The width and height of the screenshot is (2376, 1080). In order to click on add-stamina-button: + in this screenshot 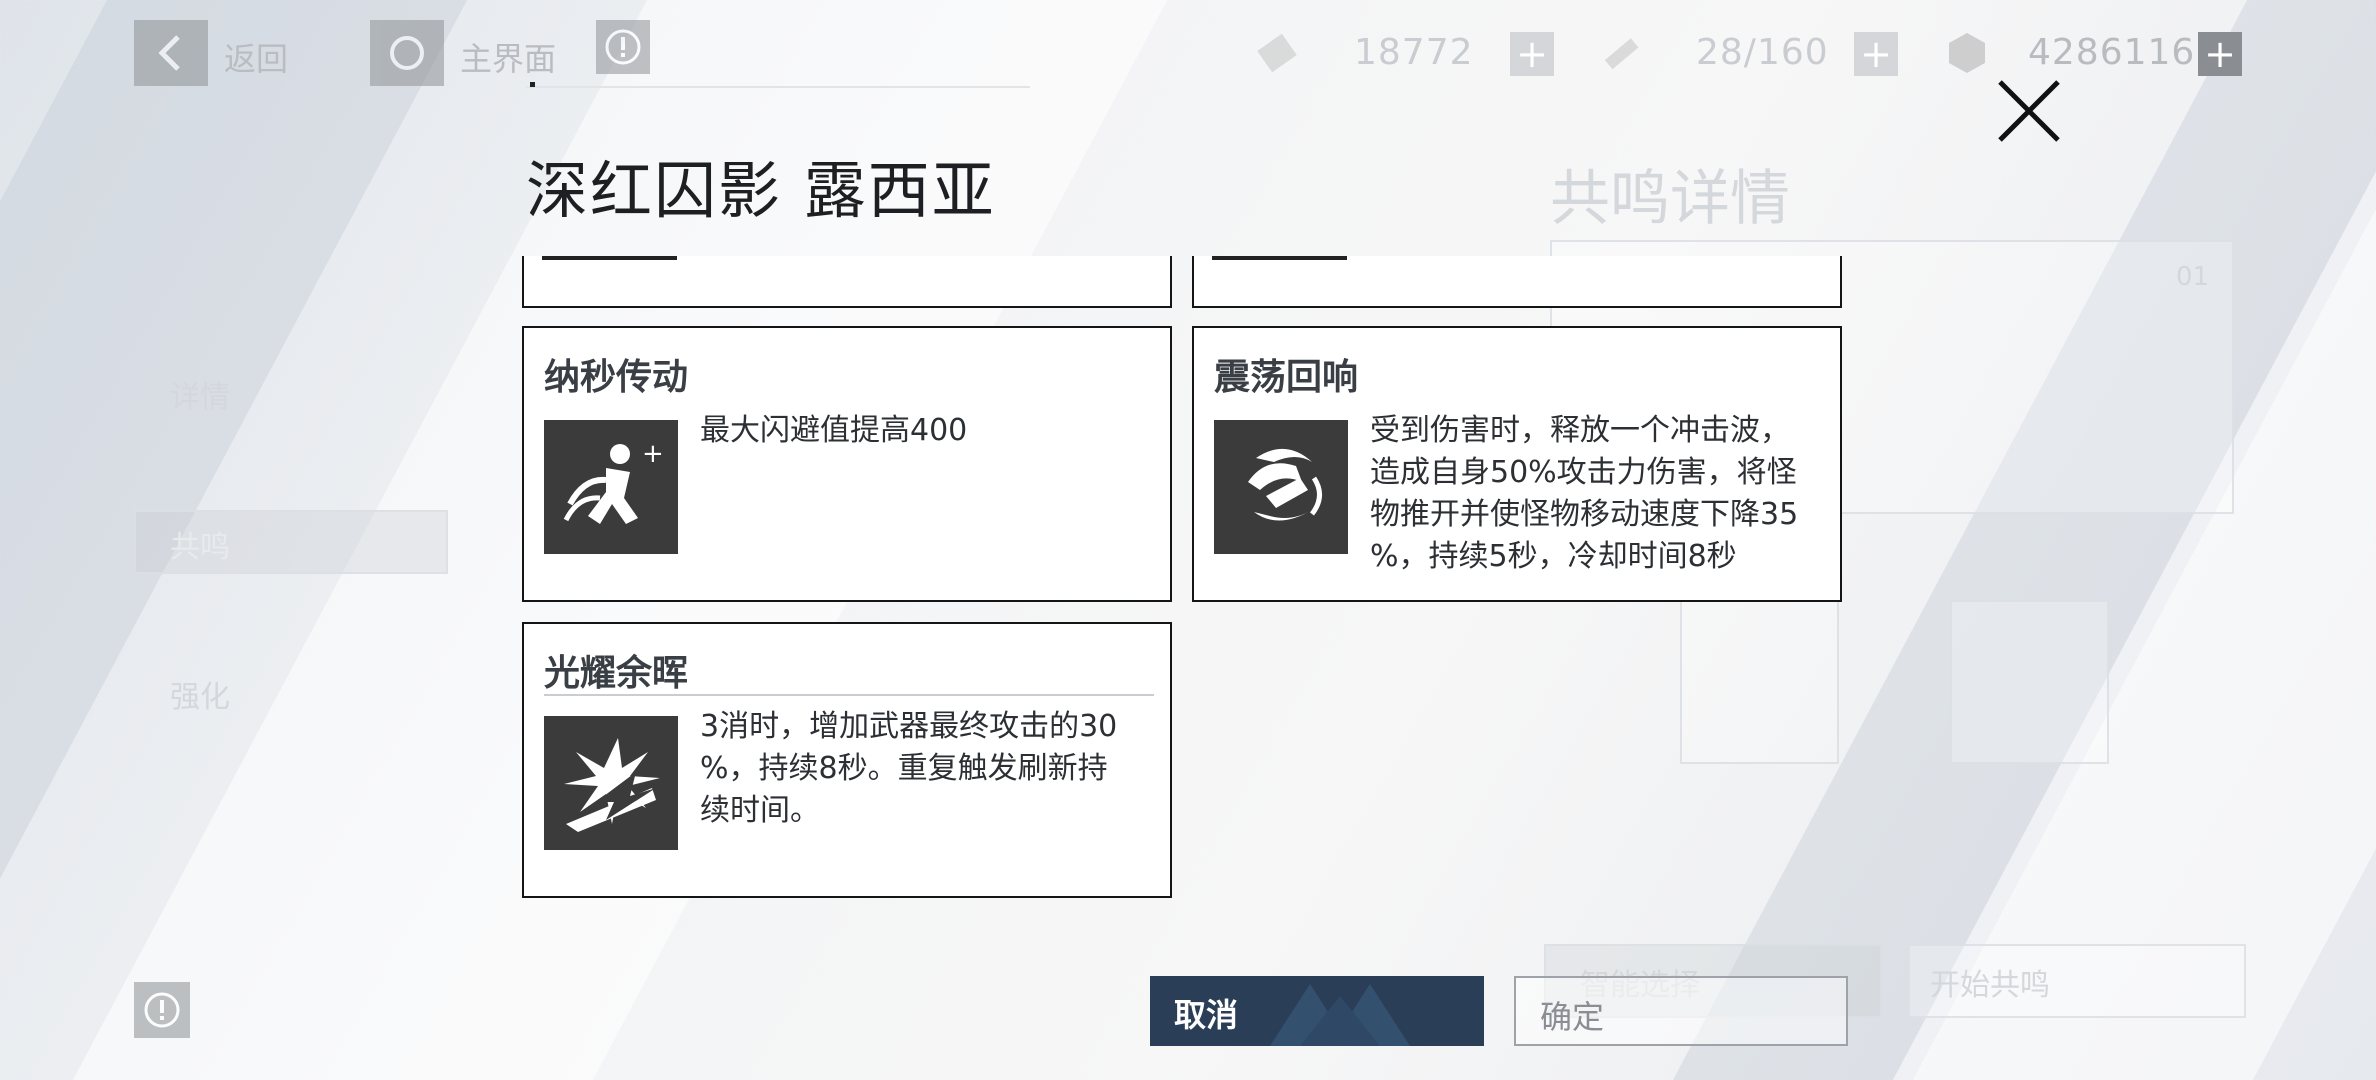, I will do `click(1876, 54)`.